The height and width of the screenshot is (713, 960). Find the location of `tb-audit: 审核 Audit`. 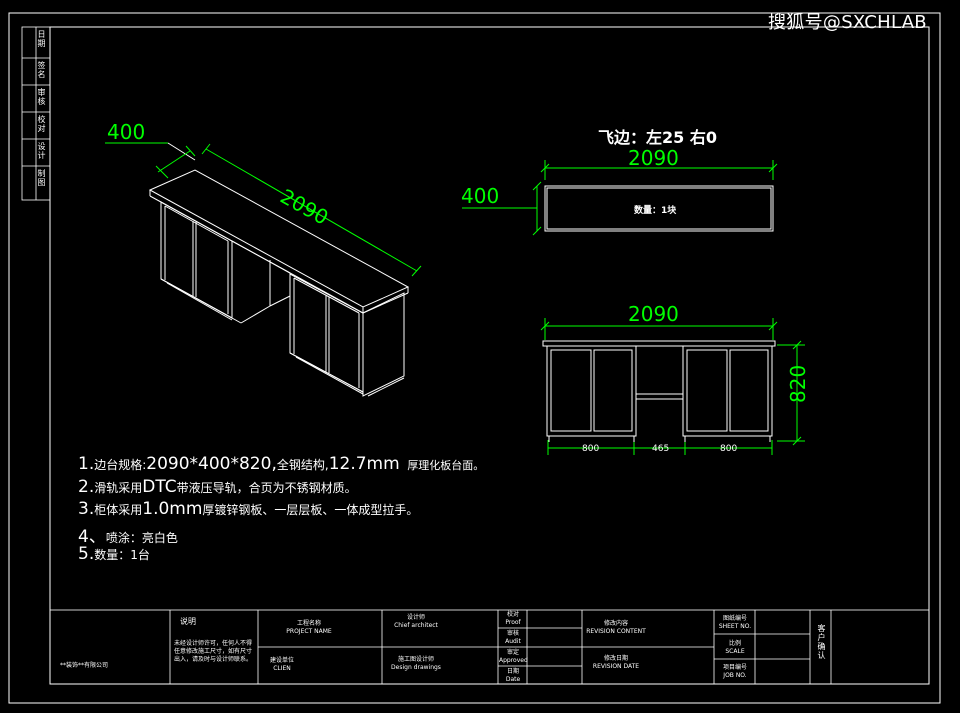

tb-audit: 审核 Audit is located at coordinates (513, 637).